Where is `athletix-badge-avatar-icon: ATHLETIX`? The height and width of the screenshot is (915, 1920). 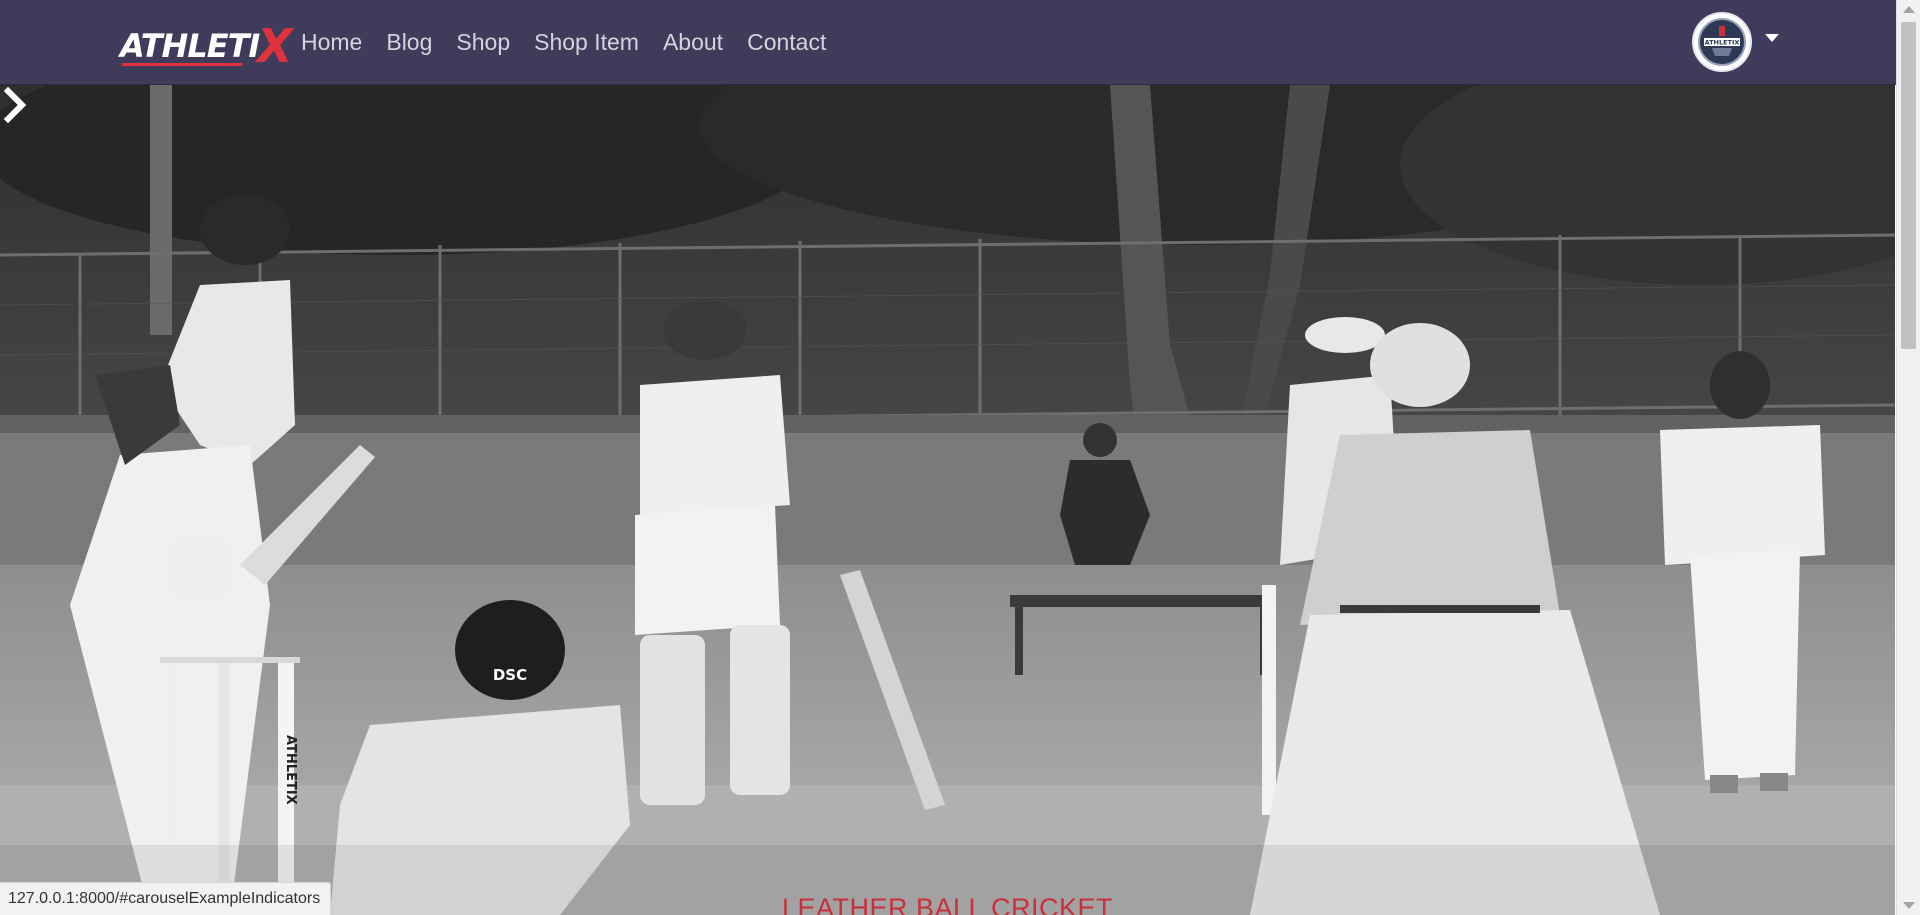
athletix-badge-avatar-icon: ATHLETIX is located at coordinates (1722, 42).